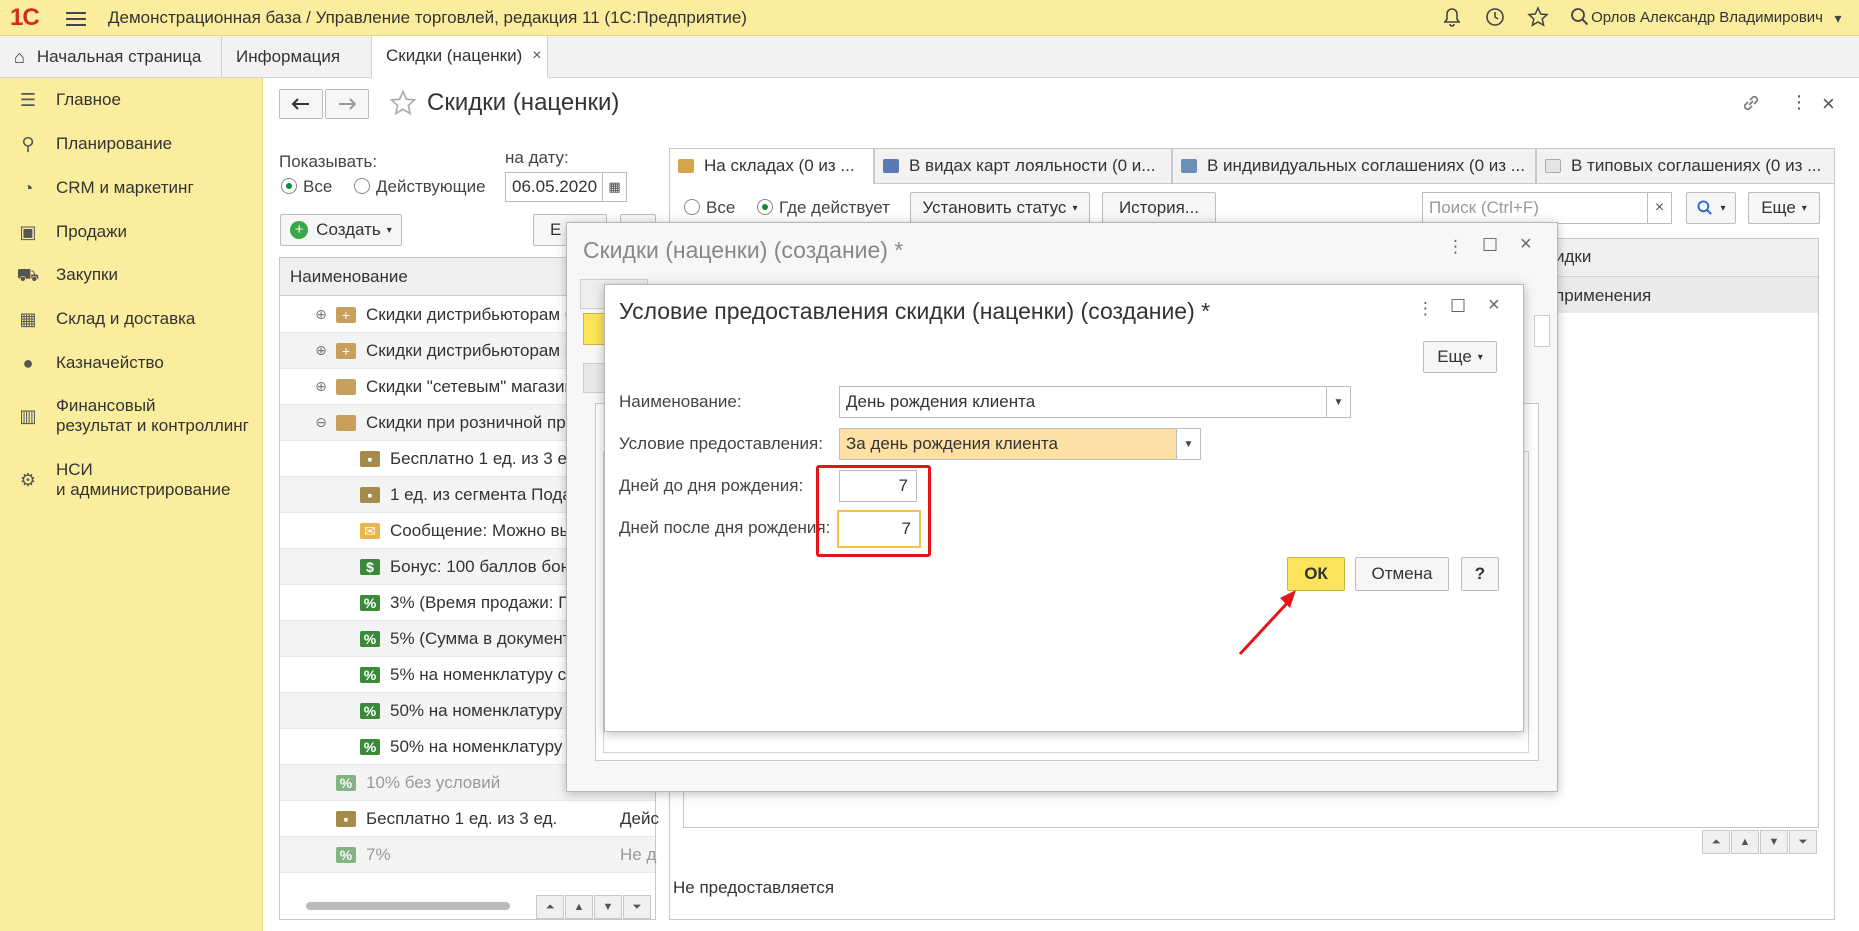  I want to click on scroll-top-icon: ⏶, so click(1716, 842).